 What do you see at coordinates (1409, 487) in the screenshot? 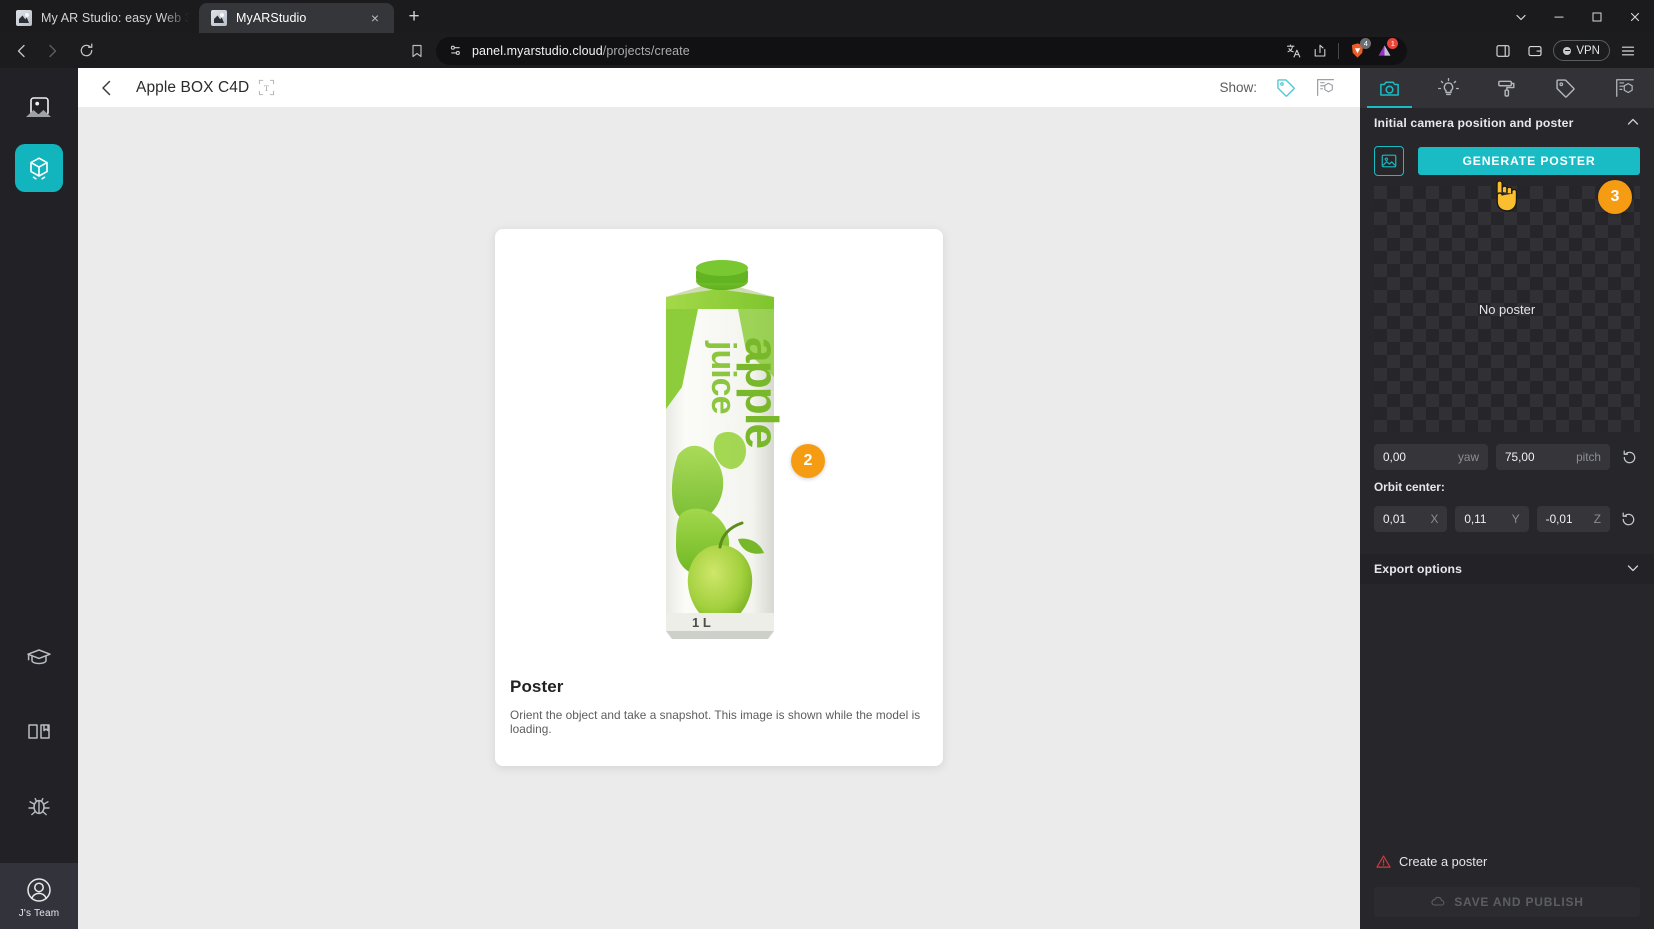
I see `orbit-center-label: Orbit center:` at bounding box center [1409, 487].